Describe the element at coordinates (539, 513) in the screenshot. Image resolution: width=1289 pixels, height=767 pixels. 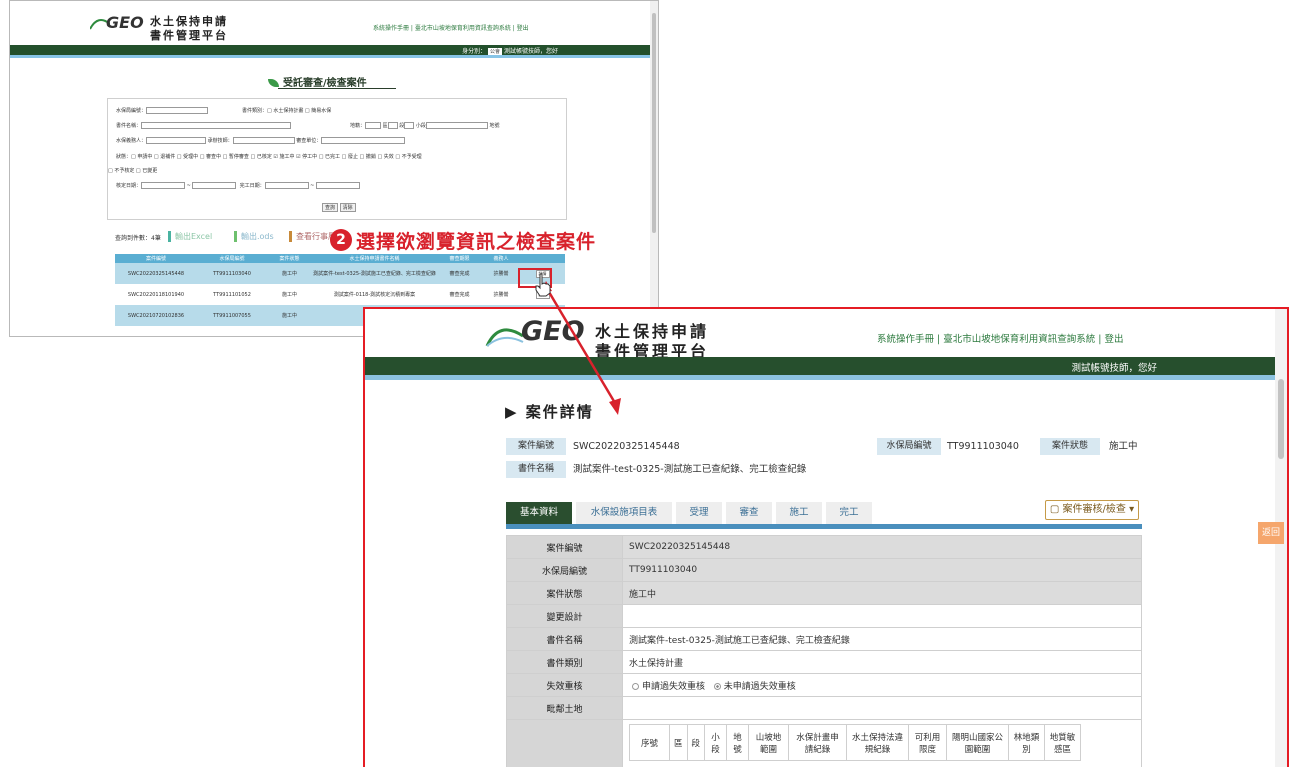
I see `tab-basic: 基本資料` at that location.